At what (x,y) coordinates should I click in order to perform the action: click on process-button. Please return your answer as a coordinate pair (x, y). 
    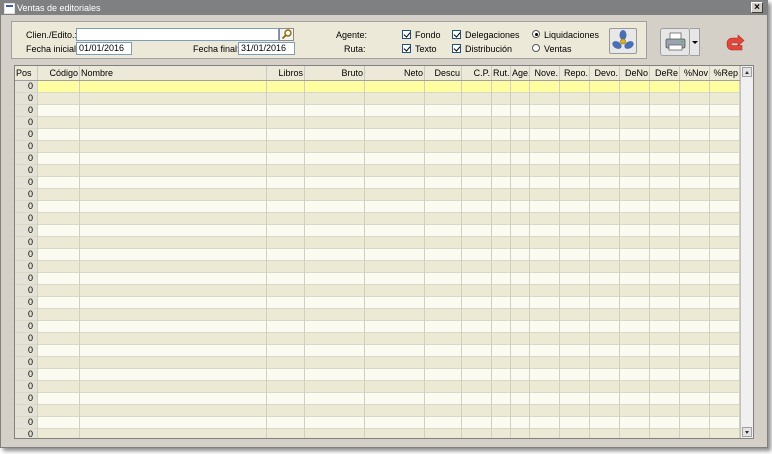
    Looking at the image, I should click on (623, 41).